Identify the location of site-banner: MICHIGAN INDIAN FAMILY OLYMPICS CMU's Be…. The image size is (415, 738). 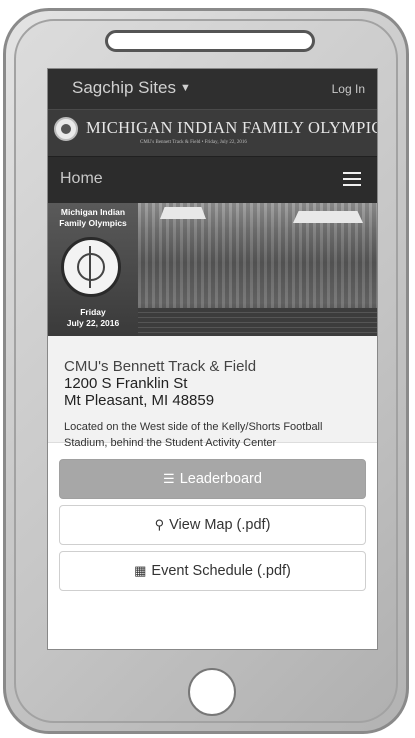
(212, 132).